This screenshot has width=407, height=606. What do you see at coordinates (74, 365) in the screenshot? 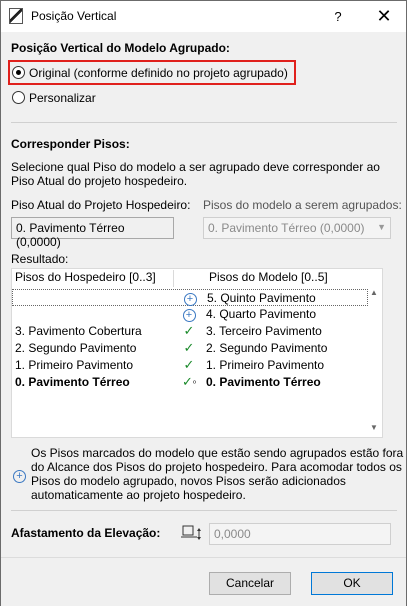
I see `row-host: 1. Primeiro Pavimento` at bounding box center [74, 365].